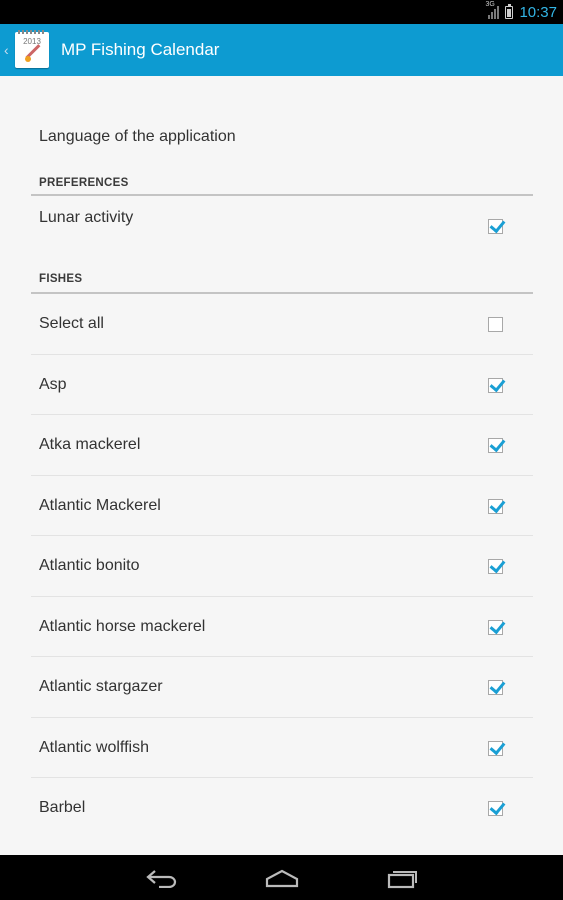 The image size is (563, 900). I want to click on fish-item-barbel: Barbel, so click(282, 808).